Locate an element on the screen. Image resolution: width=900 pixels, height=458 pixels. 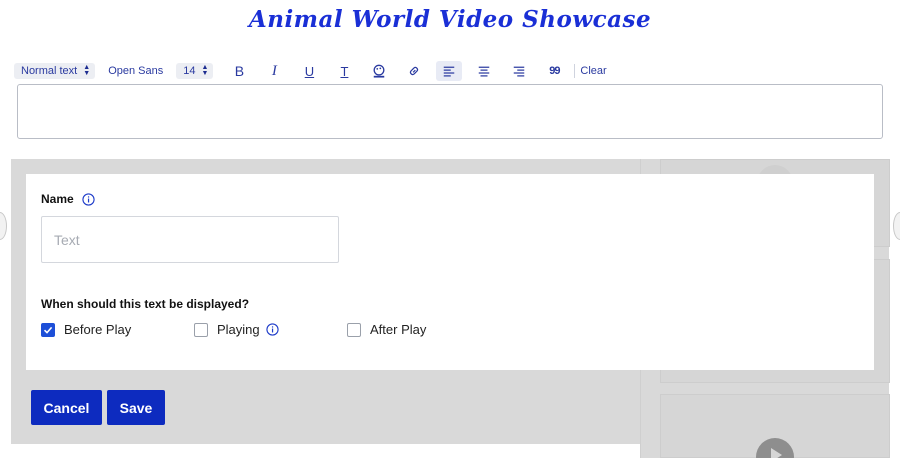
align-left-icon is located at coordinates (449, 71).